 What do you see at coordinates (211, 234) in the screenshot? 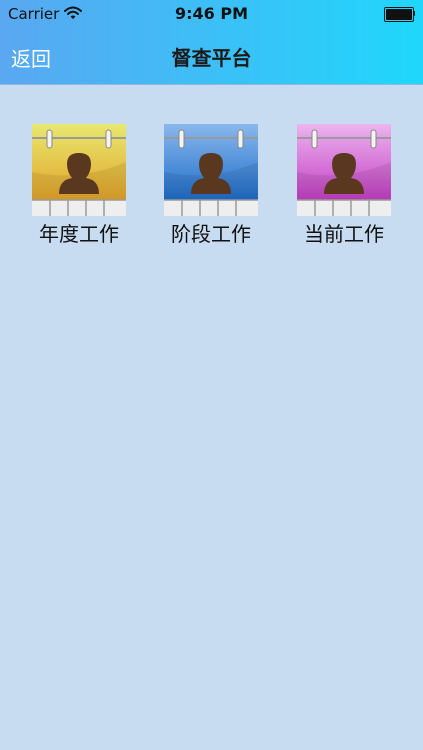
I see `tile-label: 阶段工作` at bounding box center [211, 234].